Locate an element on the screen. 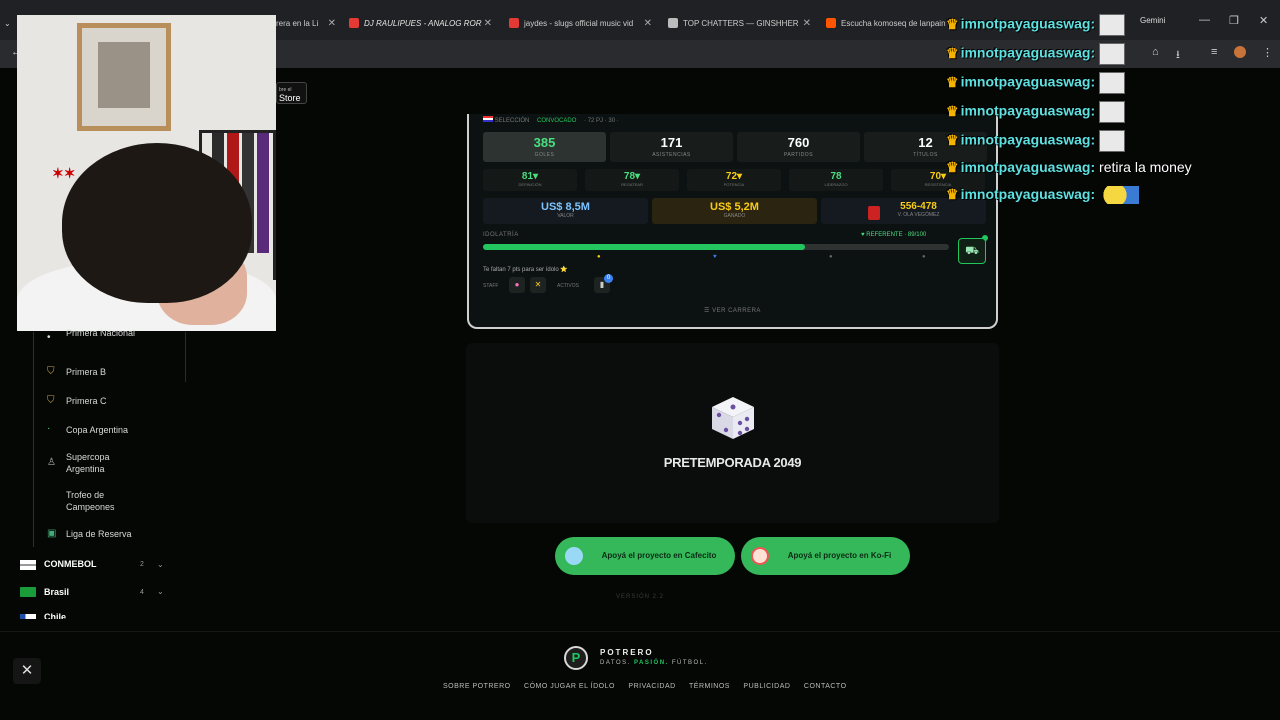  trophy-icon: ♙ is located at coordinates (51, 462).